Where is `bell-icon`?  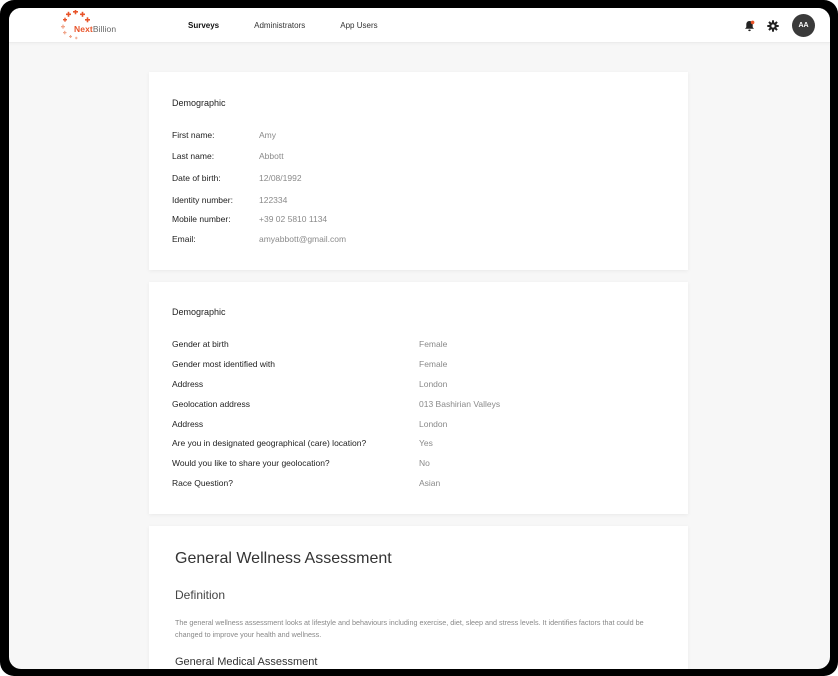
bell-icon is located at coordinates (749, 26).